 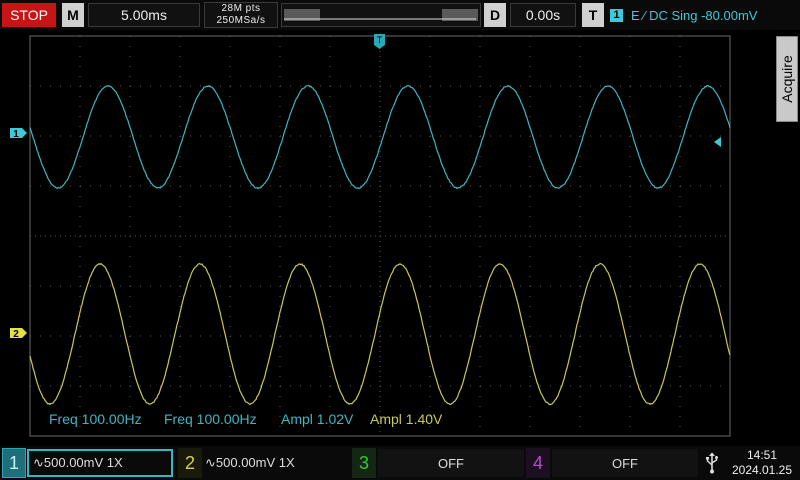 What do you see at coordinates (14, 463) in the screenshot?
I see `ch1-button: 1` at bounding box center [14, 463].